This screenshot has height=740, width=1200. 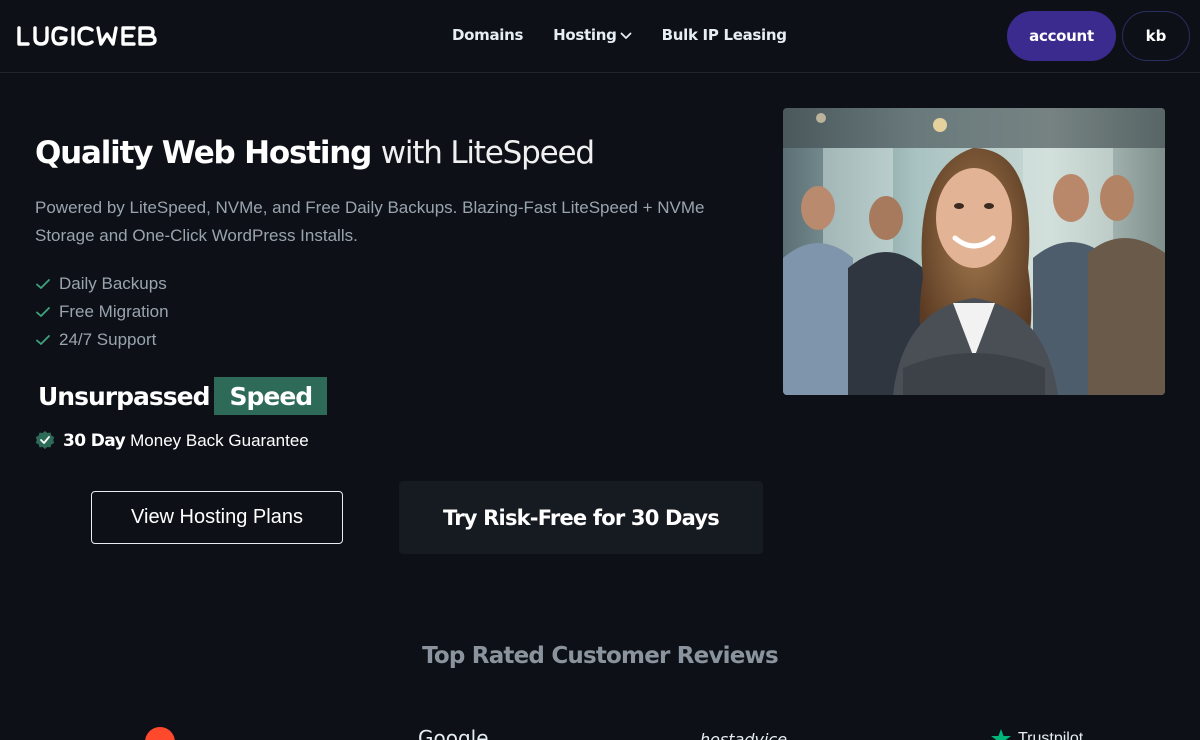 What do you see at coordinates (664, 656) in the screenshot?
I see `reviews-heading-light: Customer Reviews` at bounding box center [664, 656].